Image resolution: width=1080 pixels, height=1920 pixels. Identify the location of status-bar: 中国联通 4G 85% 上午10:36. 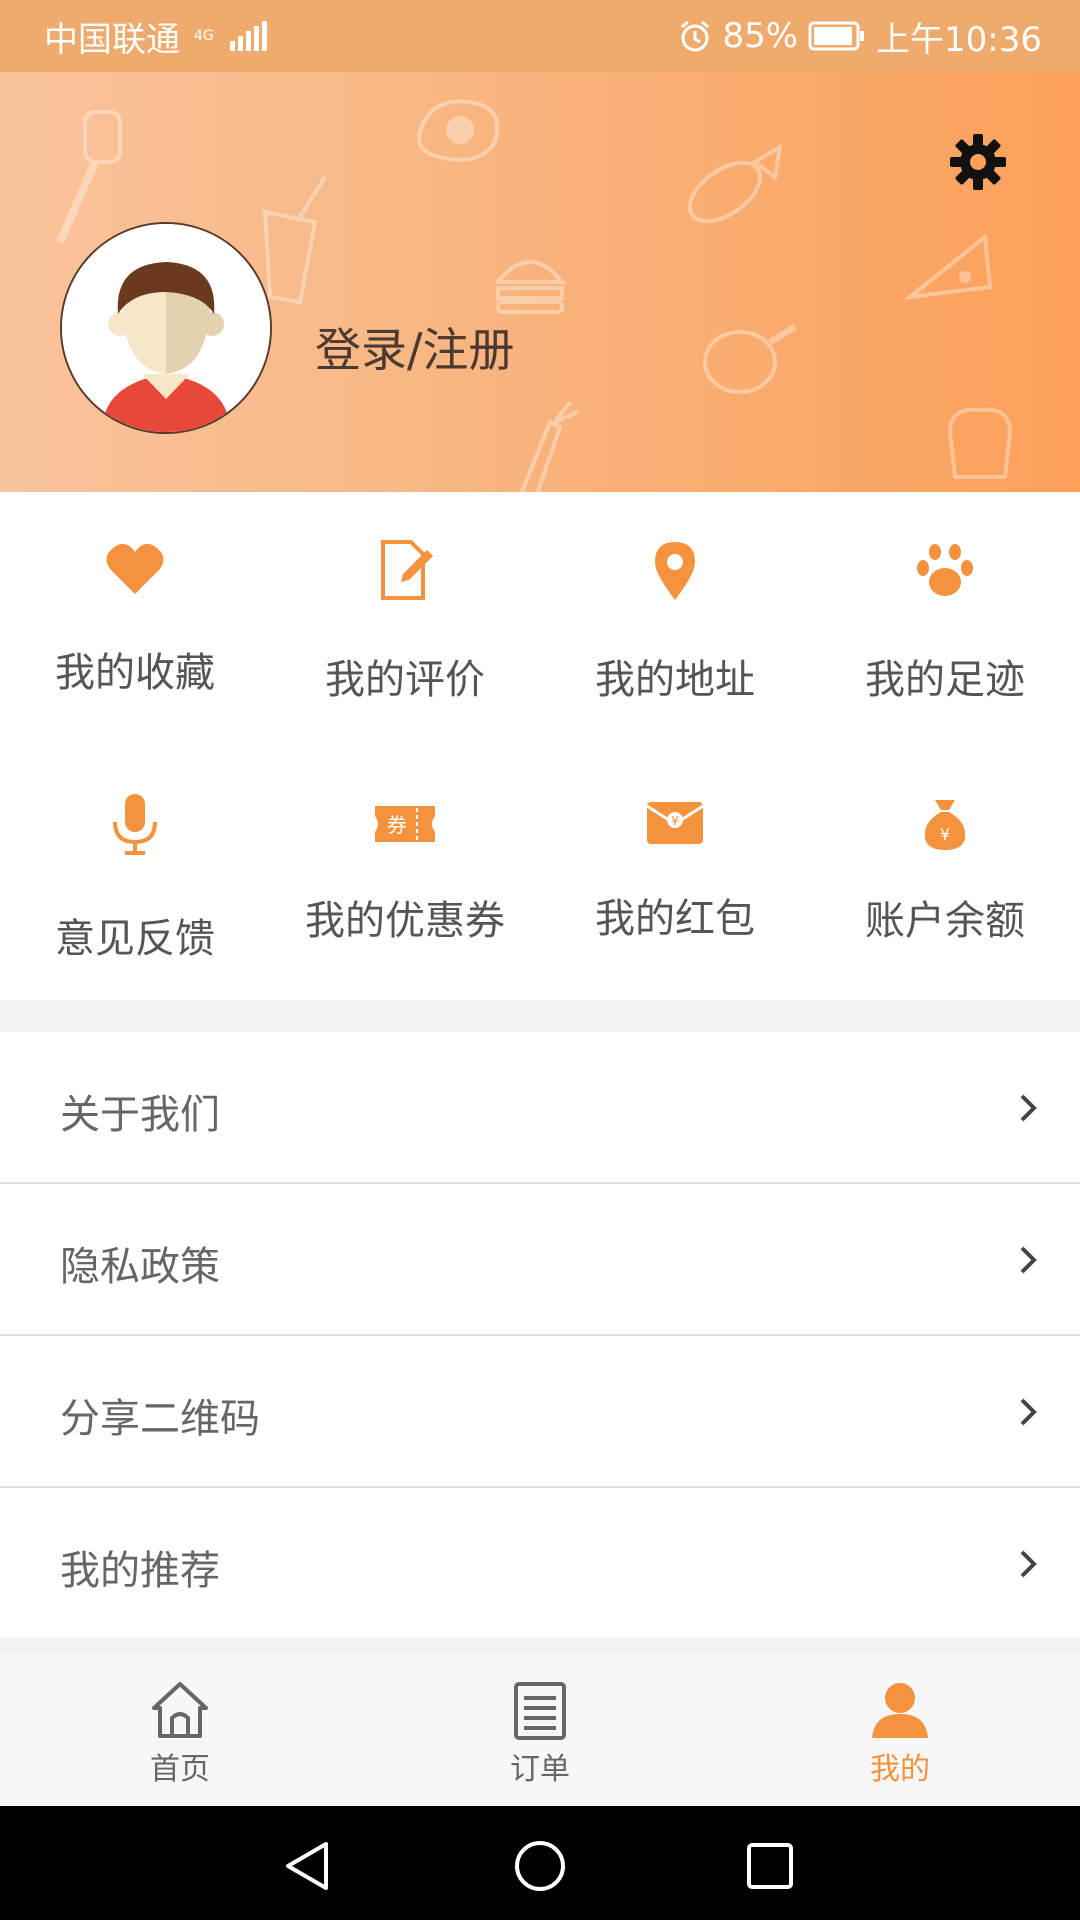
(540, 36).